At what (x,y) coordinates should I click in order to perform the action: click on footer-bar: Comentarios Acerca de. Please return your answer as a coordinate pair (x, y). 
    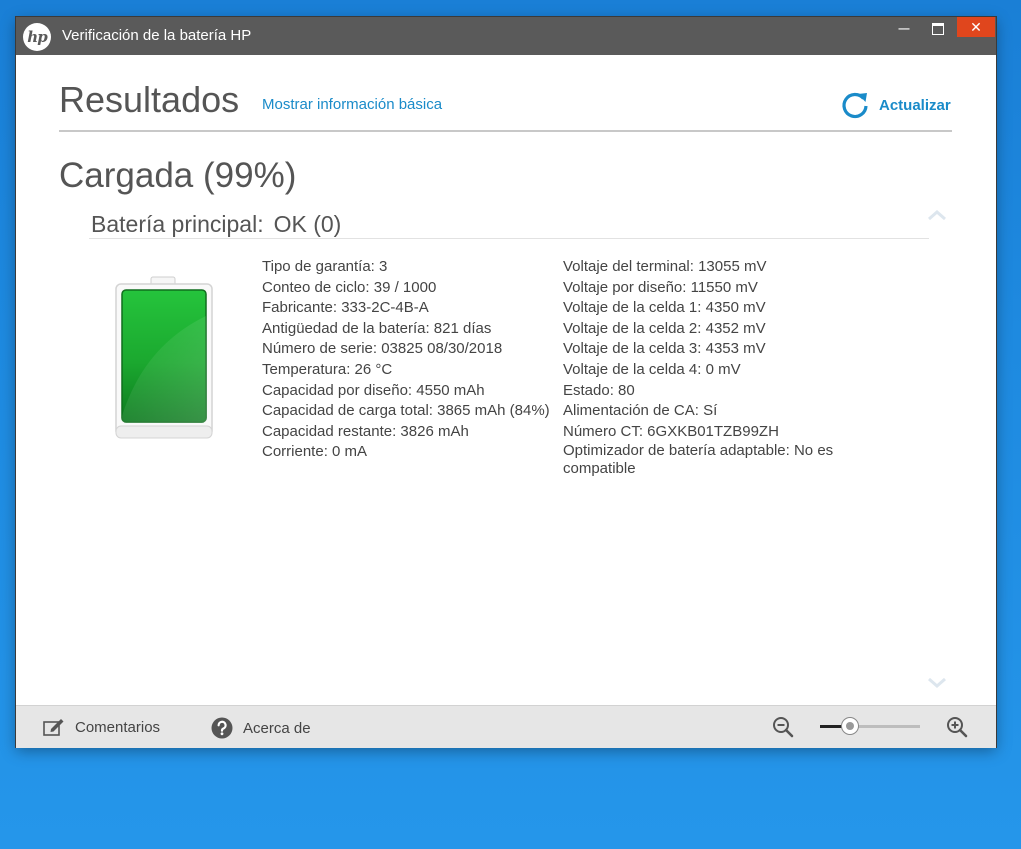
    Looking at the image, I should click on (506, 726).